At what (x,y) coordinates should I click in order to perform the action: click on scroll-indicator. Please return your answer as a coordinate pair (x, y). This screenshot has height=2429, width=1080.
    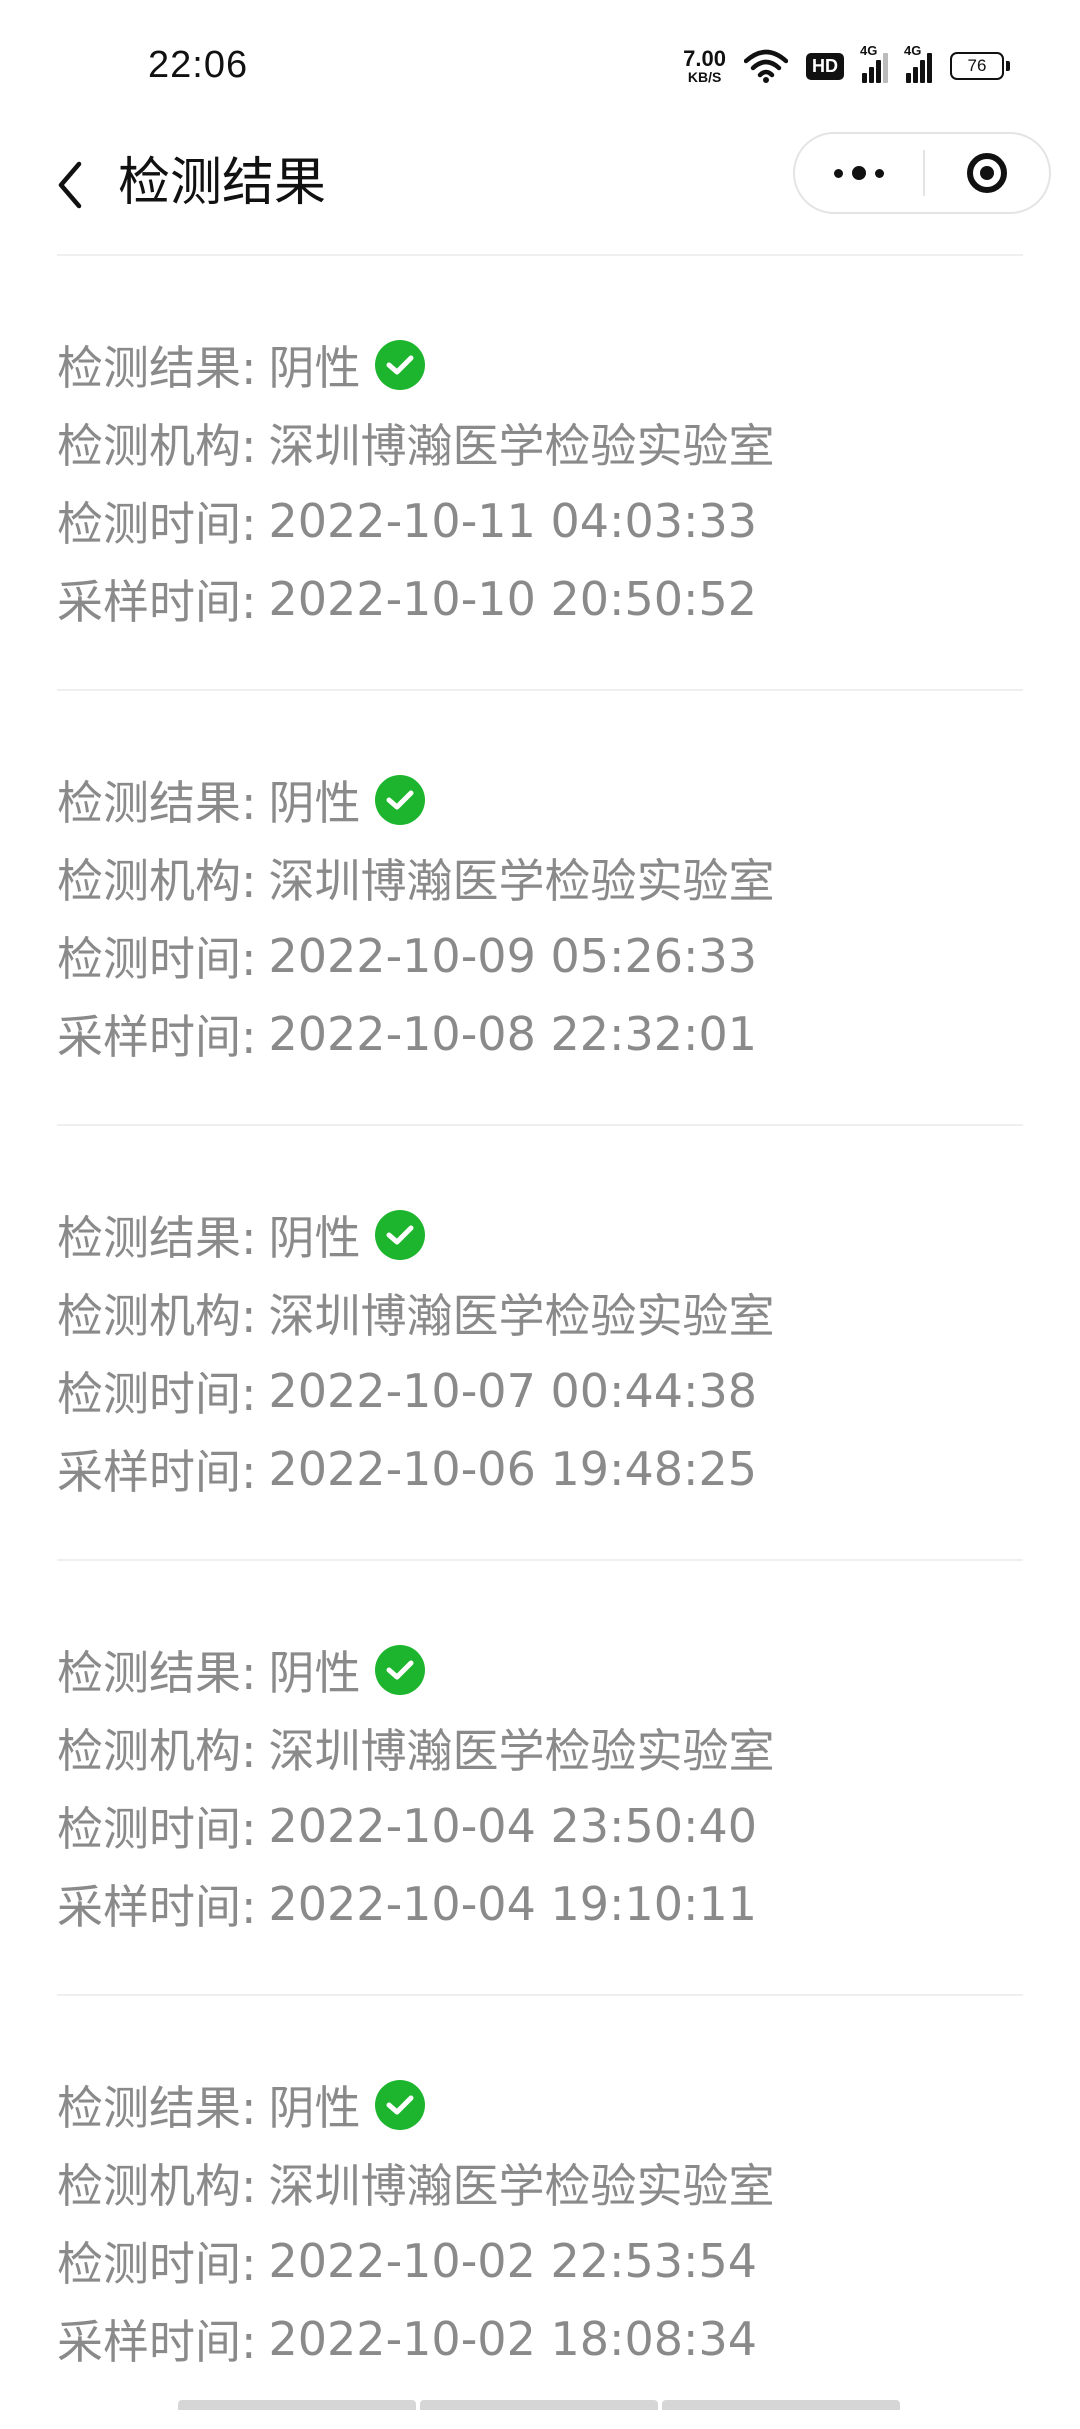
    Looking at the image, I should click on (539, 2405).